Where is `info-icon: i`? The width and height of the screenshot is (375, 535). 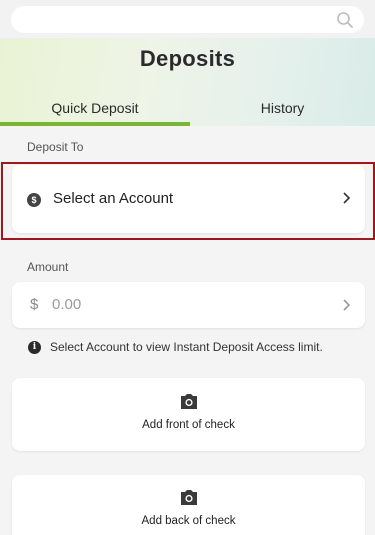
info-icon: i is located at coordinates (34, 347).